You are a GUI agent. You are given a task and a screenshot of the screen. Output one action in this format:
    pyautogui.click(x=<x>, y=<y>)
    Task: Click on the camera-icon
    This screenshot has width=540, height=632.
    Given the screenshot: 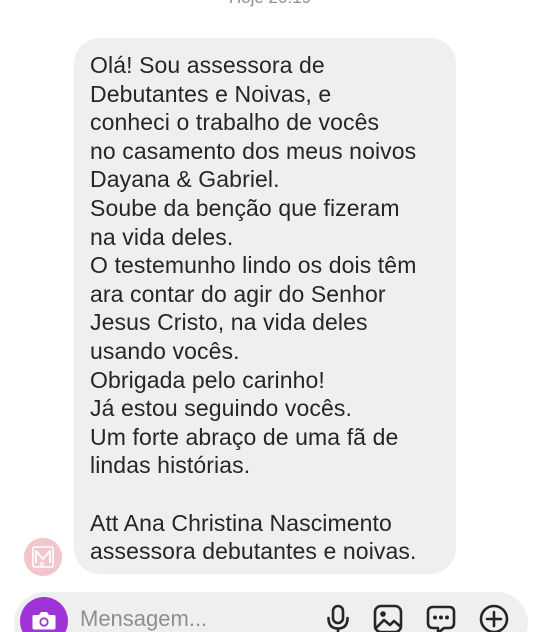 What is the action you would take?
    pyautogui.click(x=44, y=621)
    